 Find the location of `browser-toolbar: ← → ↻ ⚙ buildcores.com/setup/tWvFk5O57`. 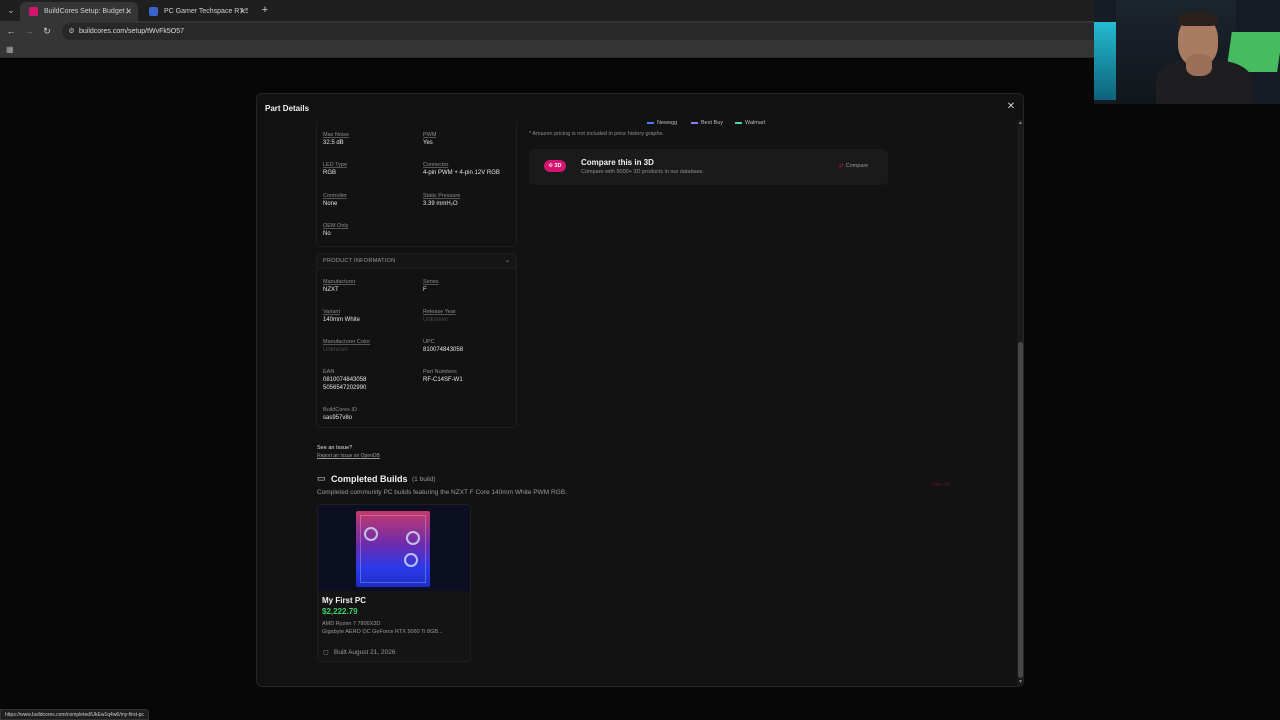

browser-toolbar: ← → ↻ ⚙ buildcores.com/setup/tWvFk5O57 is located at coordinates (640, 31).